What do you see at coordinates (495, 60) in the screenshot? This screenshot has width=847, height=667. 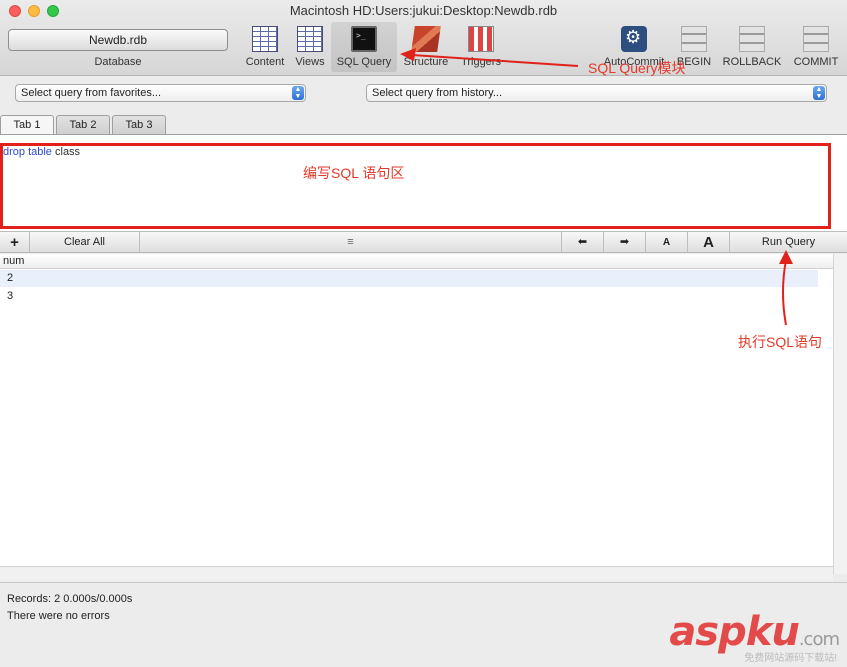 I see `sql-query-arrow` at bounding box center [495, 60].